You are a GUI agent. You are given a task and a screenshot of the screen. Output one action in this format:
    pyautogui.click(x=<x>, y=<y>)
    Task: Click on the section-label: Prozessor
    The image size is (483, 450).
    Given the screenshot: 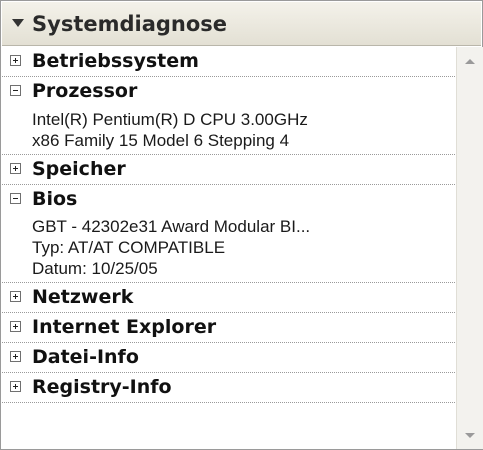 What is the action you would take?
    pyautogui.click(x=84, y=91)
    